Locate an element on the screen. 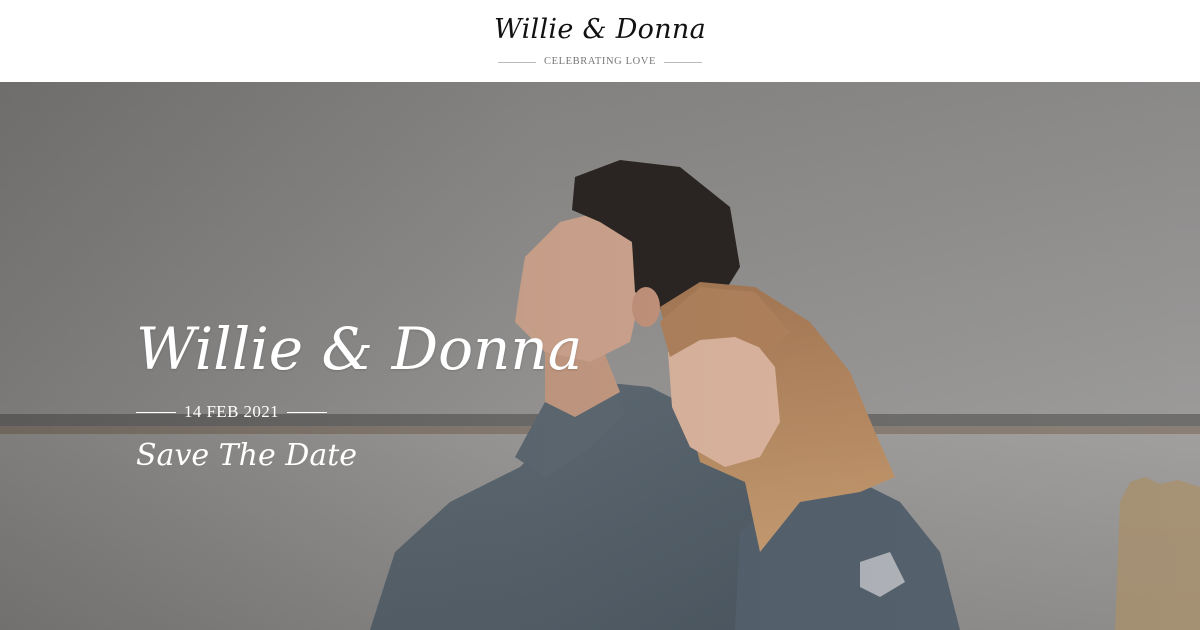  site-tagline: CELEBRATING LOVE is located at coordinates (600, 61).